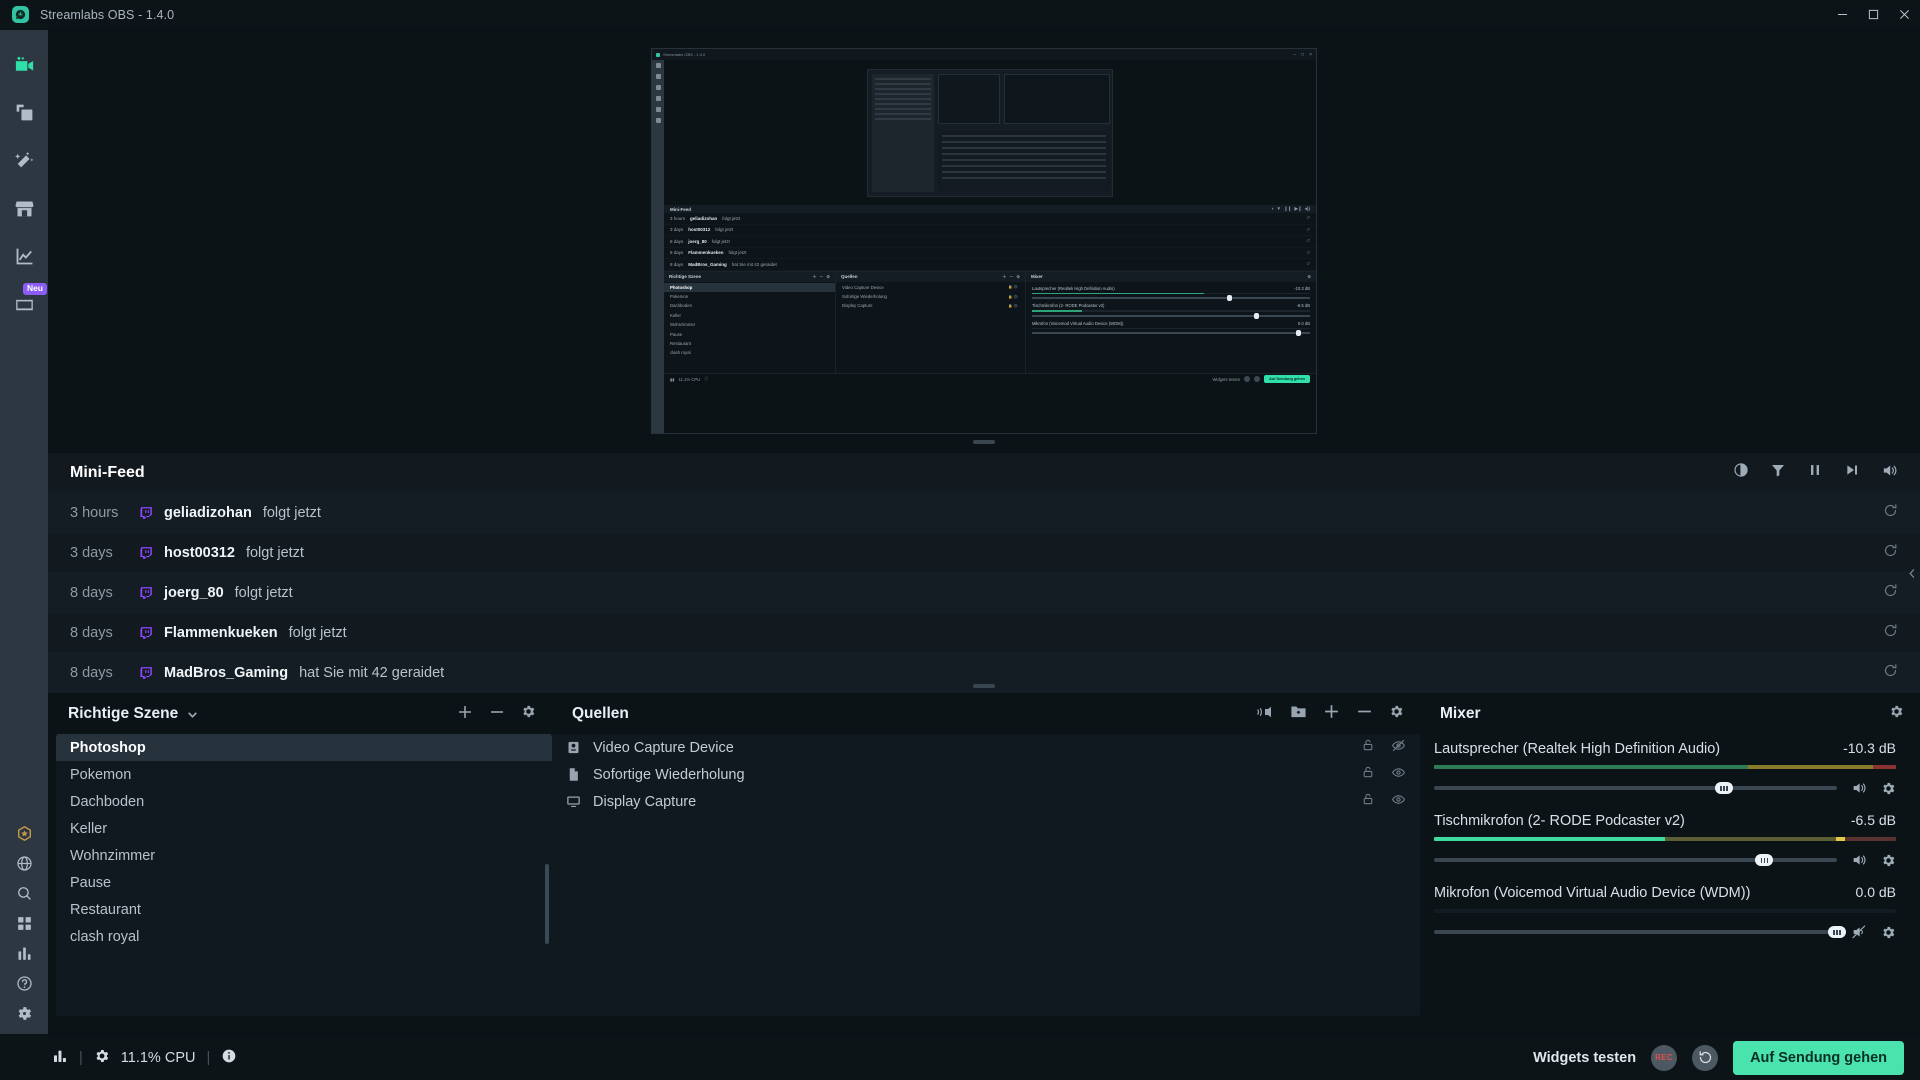 The width and height of the screenshot is (1920, 1080). Describe the element at coordinates (192, 714) in the screenshot. I see `chevron-down-icon` at that location.